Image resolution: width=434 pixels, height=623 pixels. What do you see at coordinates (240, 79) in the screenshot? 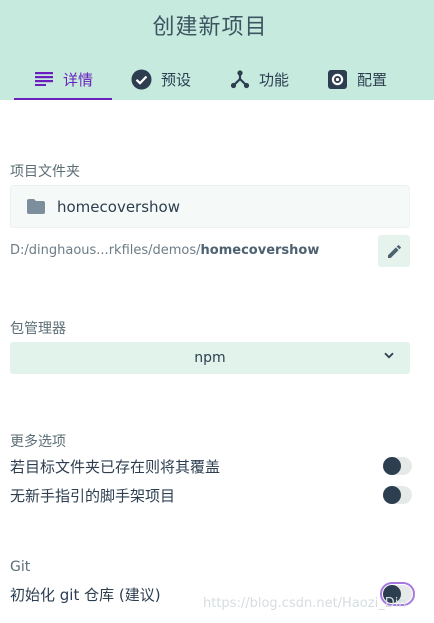
I see `fork-icon` at bounding box center [240, 79].